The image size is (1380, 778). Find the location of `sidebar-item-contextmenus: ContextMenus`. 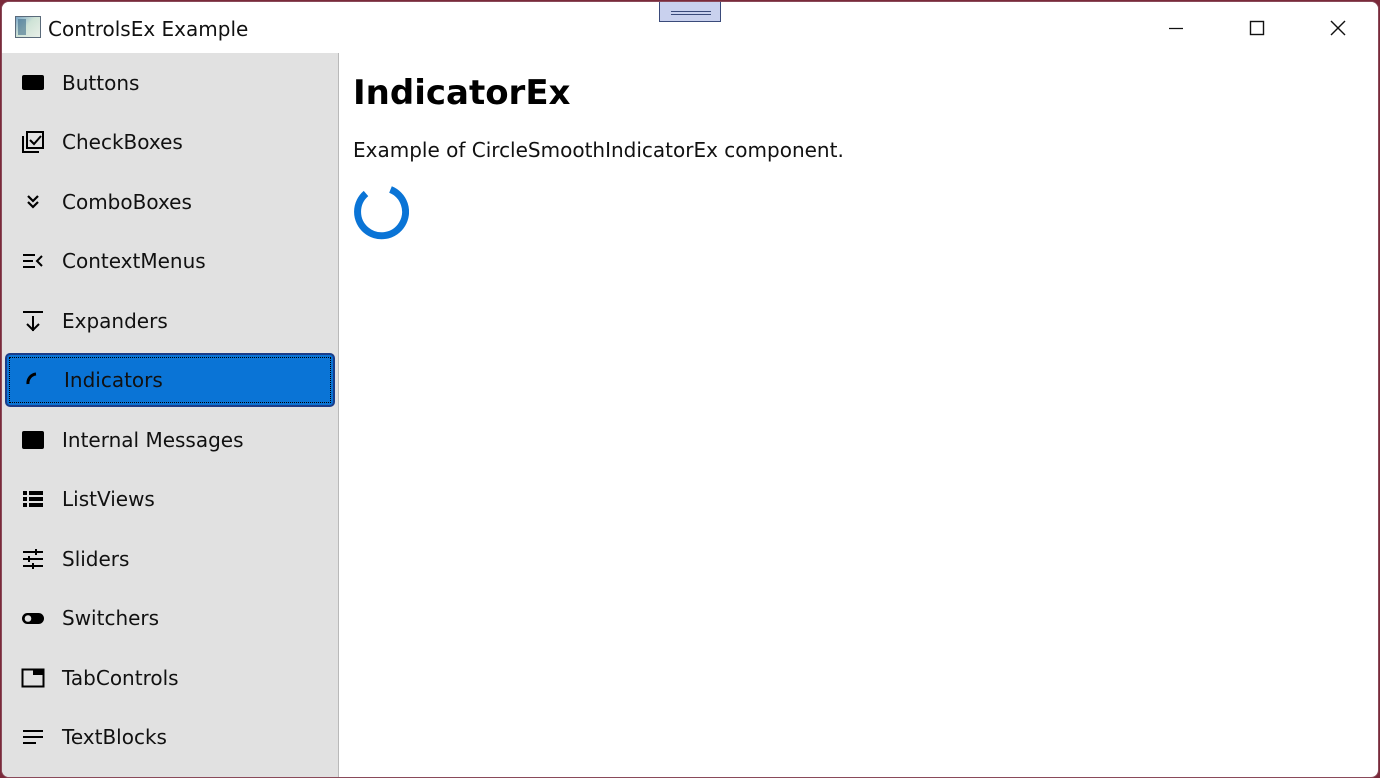

sidebar-item-contextmenus: ContextMenus is located at coordinates (170, 261).